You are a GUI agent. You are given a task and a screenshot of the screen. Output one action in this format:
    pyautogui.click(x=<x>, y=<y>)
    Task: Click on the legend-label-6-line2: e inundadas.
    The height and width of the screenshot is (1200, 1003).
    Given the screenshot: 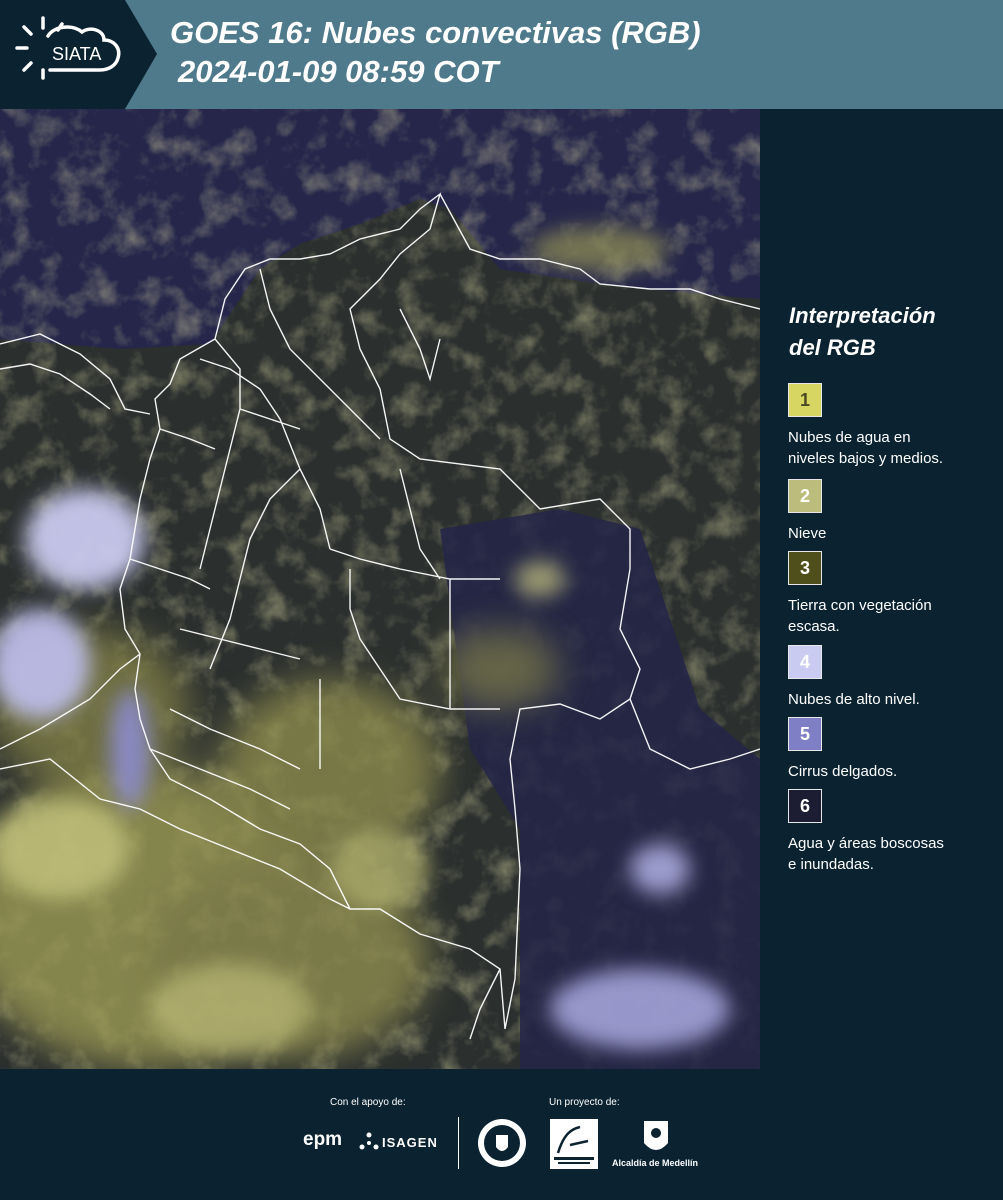 What is the action you would take?
    pyautogui.click(x=831, y=864)
    